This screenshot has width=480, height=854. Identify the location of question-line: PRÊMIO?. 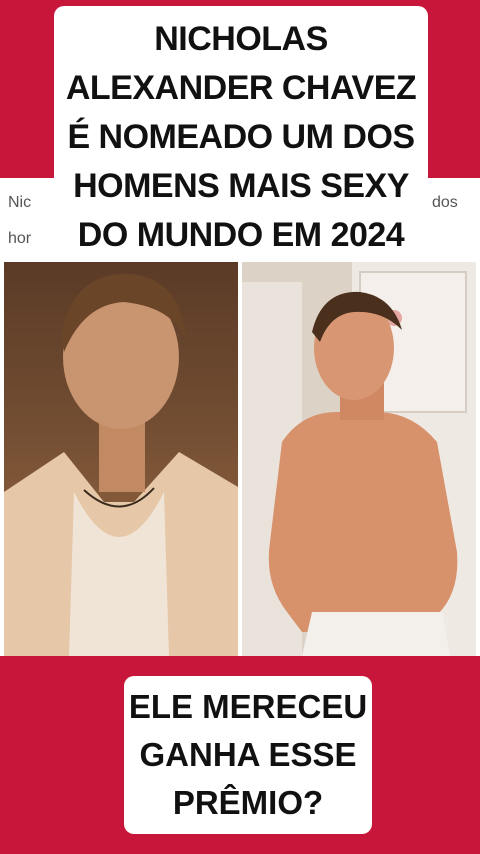
(248, 802).